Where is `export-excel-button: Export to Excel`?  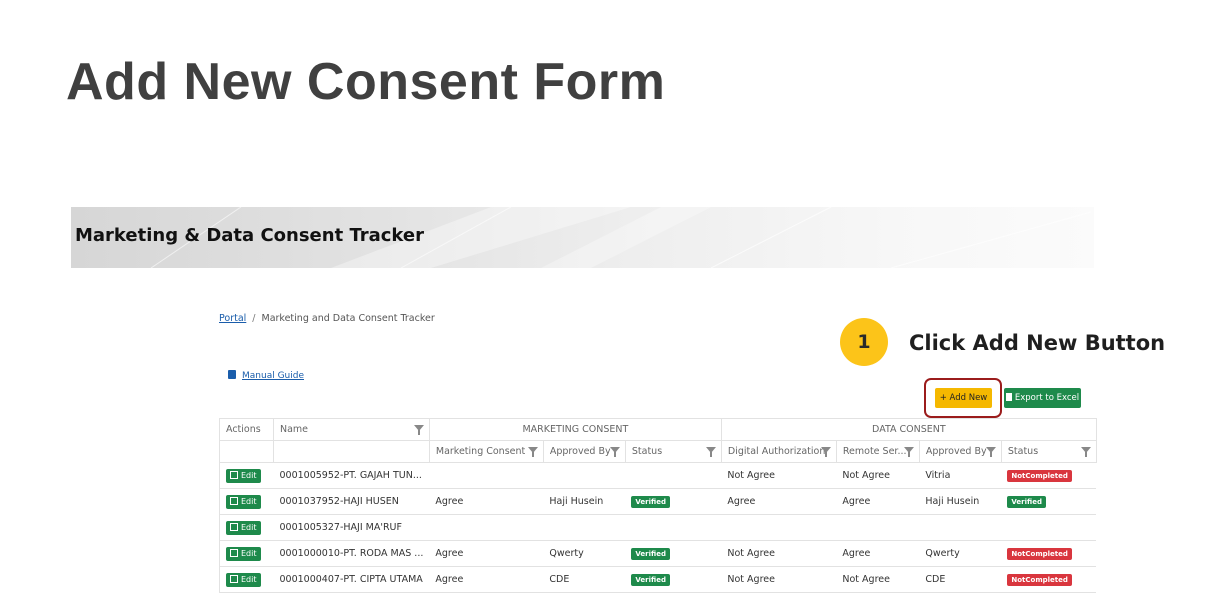 export-excel-button: Export to Excel is located at coordinates (1042, 398).